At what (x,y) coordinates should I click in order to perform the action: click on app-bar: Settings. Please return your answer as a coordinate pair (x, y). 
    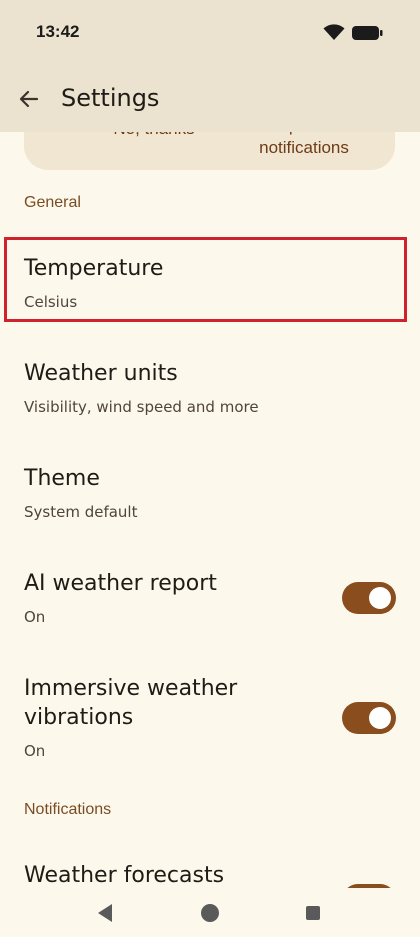
    Looking at the image, I should click on (210, 99).